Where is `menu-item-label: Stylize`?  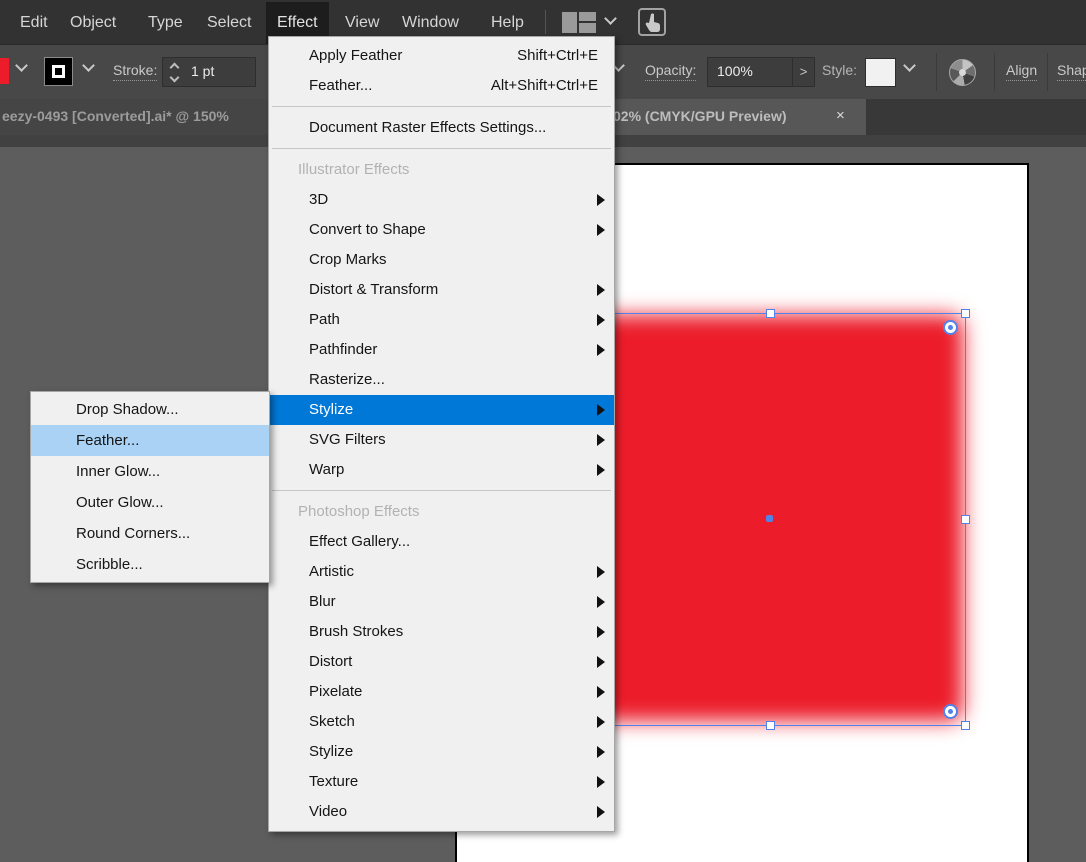 menu-item-label: Stylize is located at coordinates (331, 409).